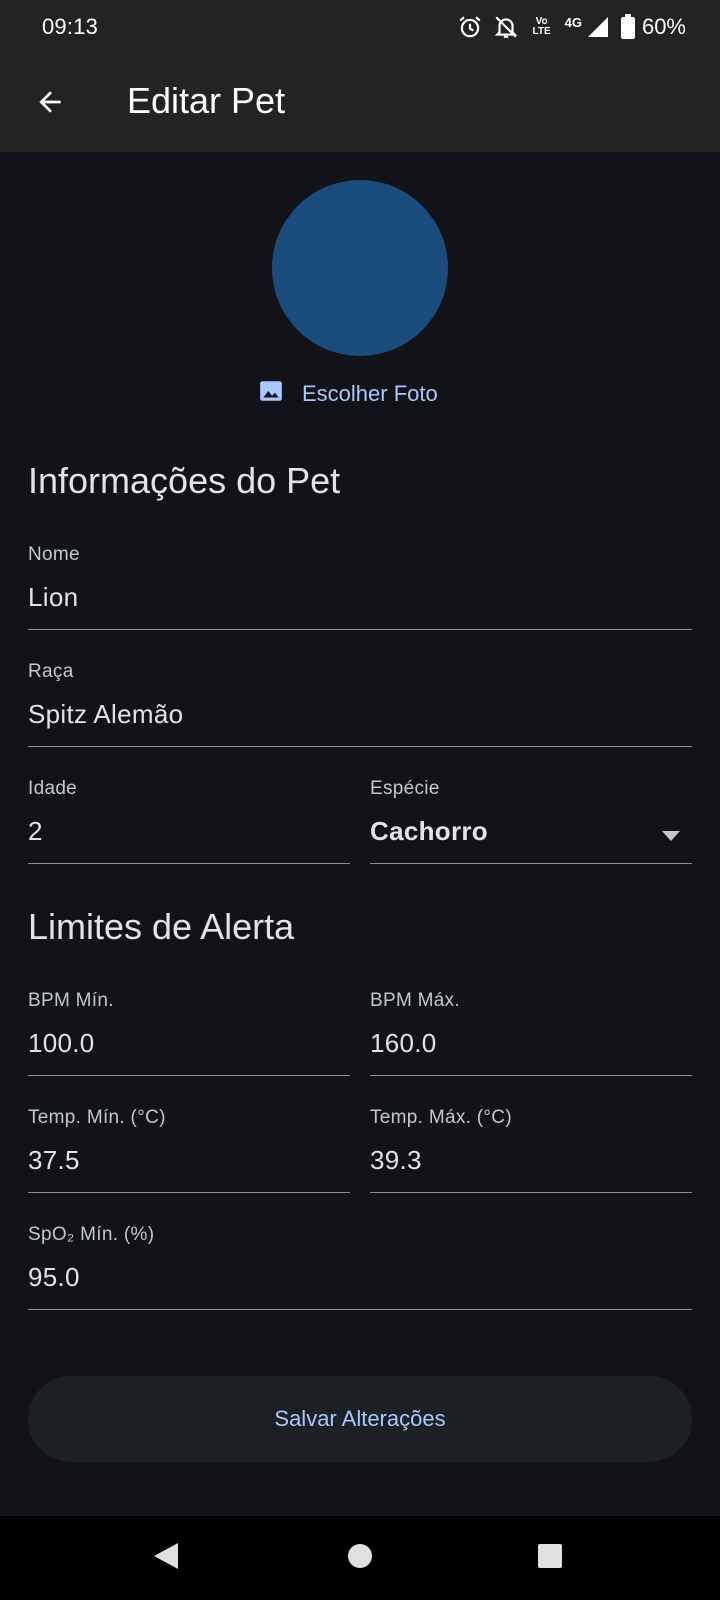 The width and height of the screenshot is (720, 1600). What do you see at coordinates (189, 821) in the screenshot?
I see `age-field: Idade 2` at bounding box center [189, 821].